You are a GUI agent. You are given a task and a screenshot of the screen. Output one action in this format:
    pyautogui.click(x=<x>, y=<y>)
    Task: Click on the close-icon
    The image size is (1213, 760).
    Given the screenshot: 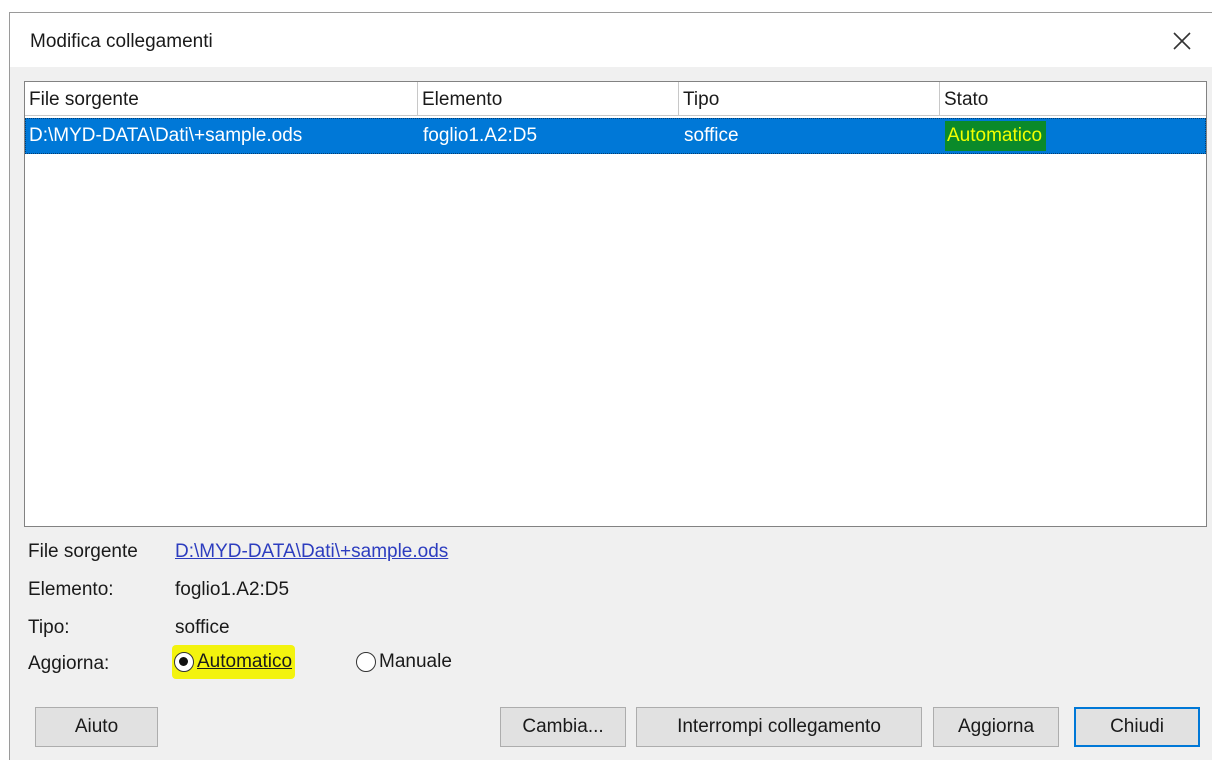 What is the action you would take?
    pyautogui.click(x=1182, y=41)
    